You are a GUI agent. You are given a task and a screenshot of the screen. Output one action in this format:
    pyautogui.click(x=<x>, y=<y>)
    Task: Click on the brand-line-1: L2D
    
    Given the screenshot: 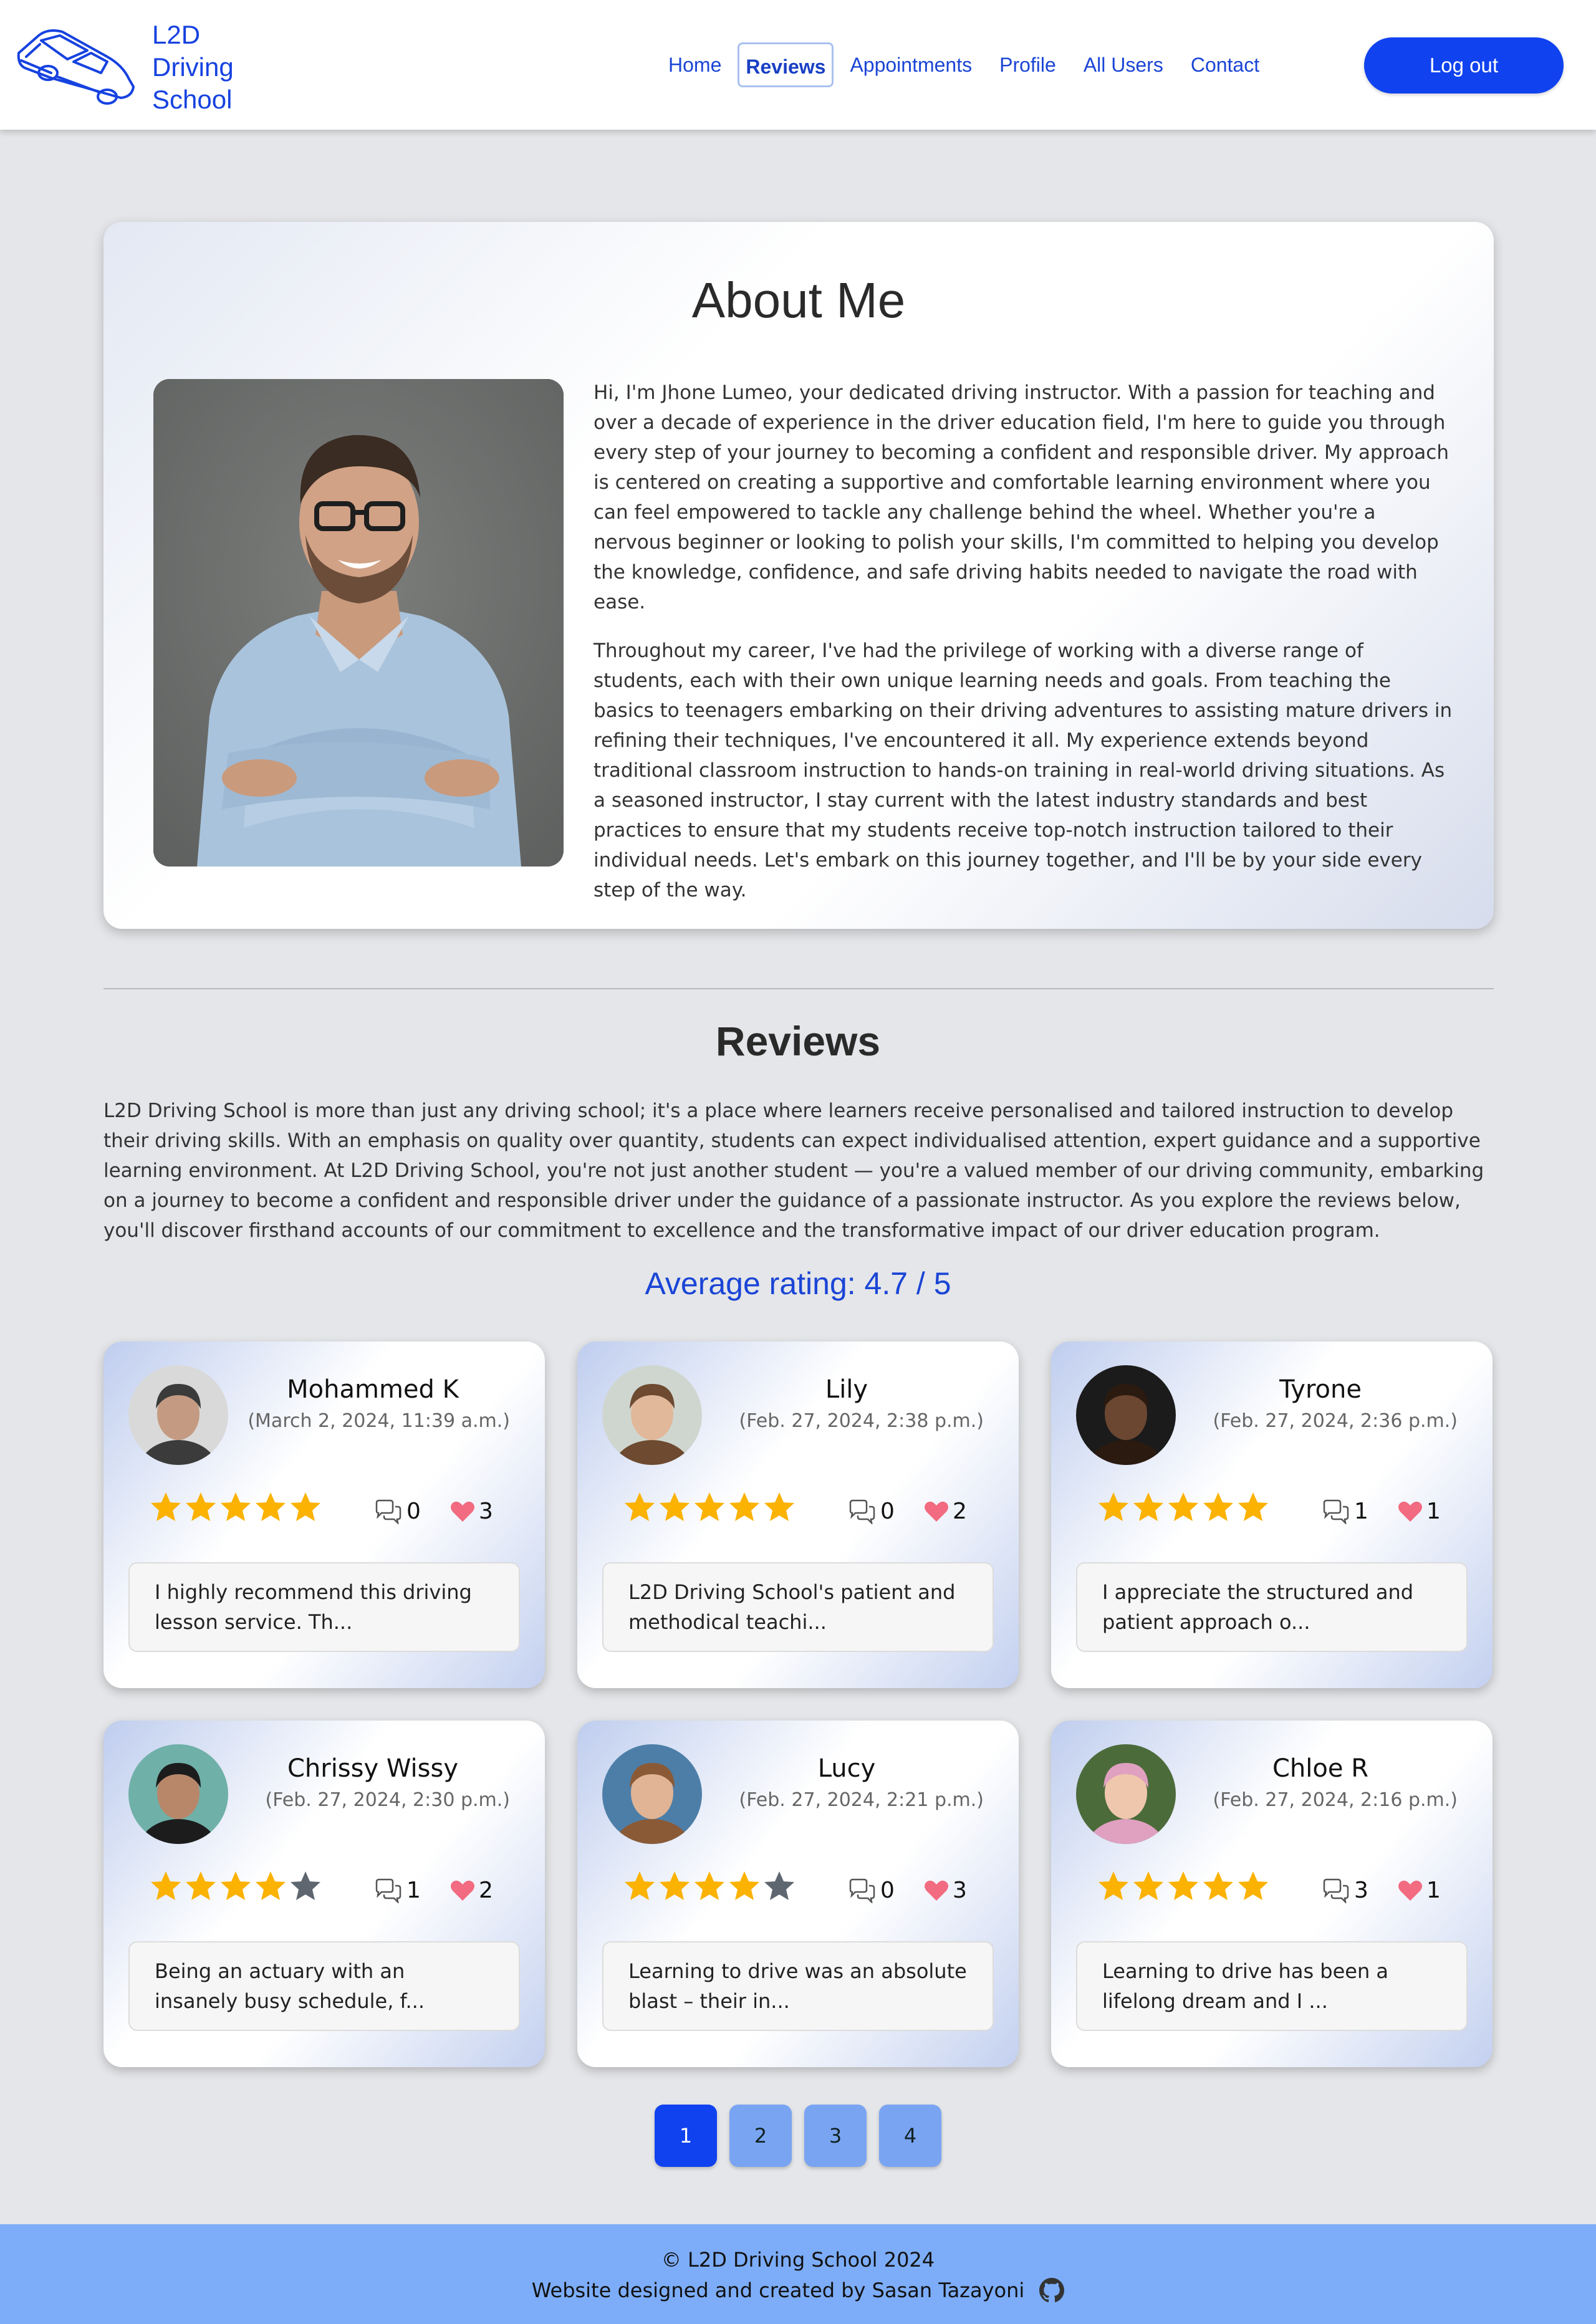 What is the action you would take?
    pyautogui.click(x=176, y=34)
    